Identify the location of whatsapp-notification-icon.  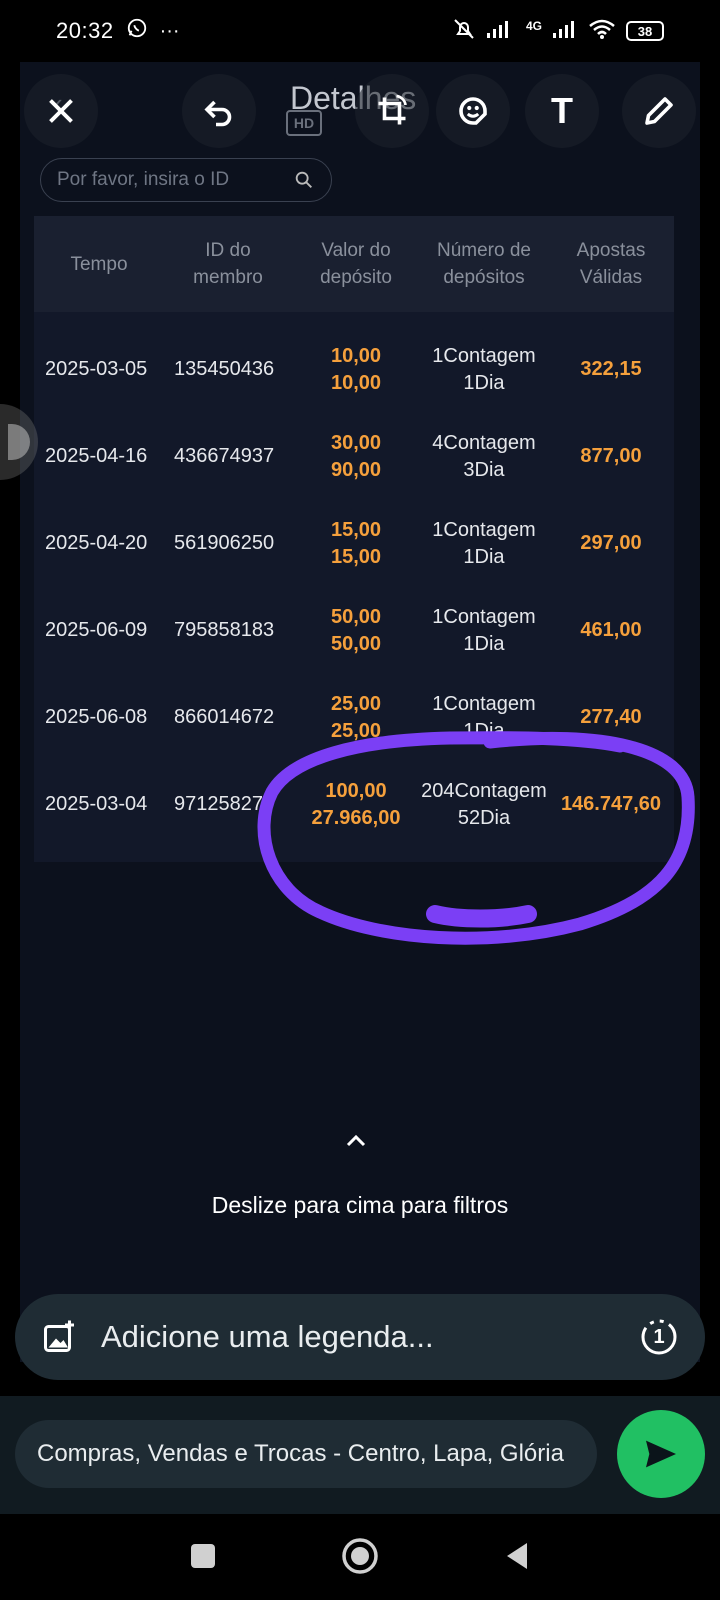
(137, 31).